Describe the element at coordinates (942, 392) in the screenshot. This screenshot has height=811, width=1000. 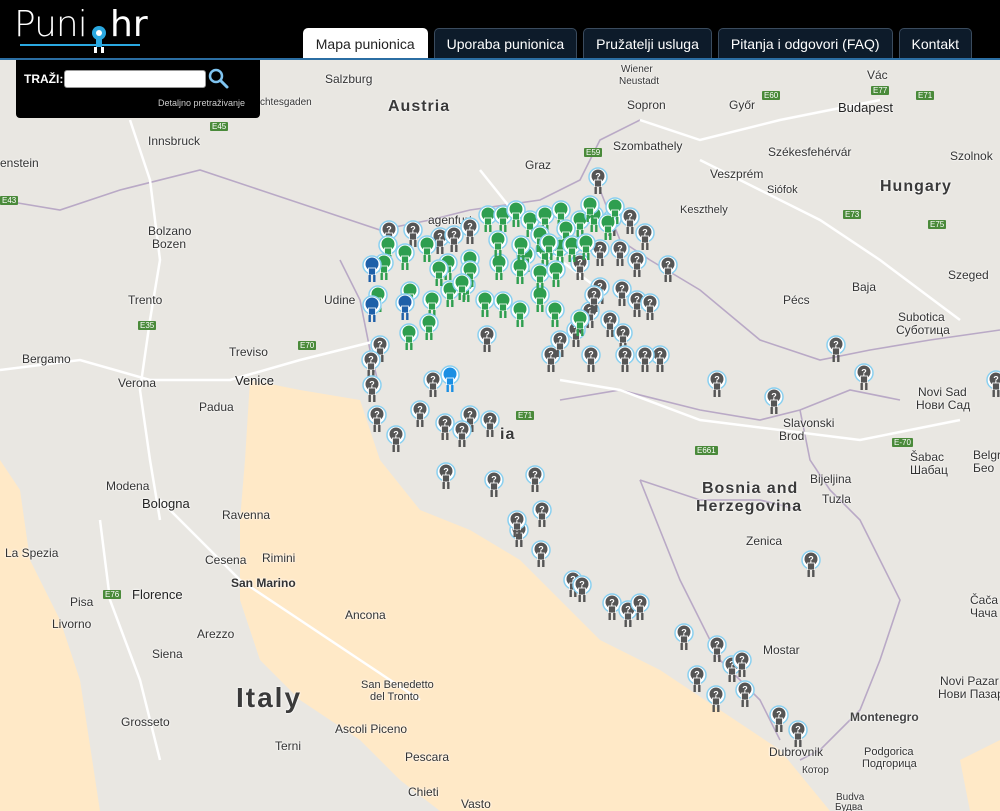
I see `label-novi-sad: Novi Sad` at that location.